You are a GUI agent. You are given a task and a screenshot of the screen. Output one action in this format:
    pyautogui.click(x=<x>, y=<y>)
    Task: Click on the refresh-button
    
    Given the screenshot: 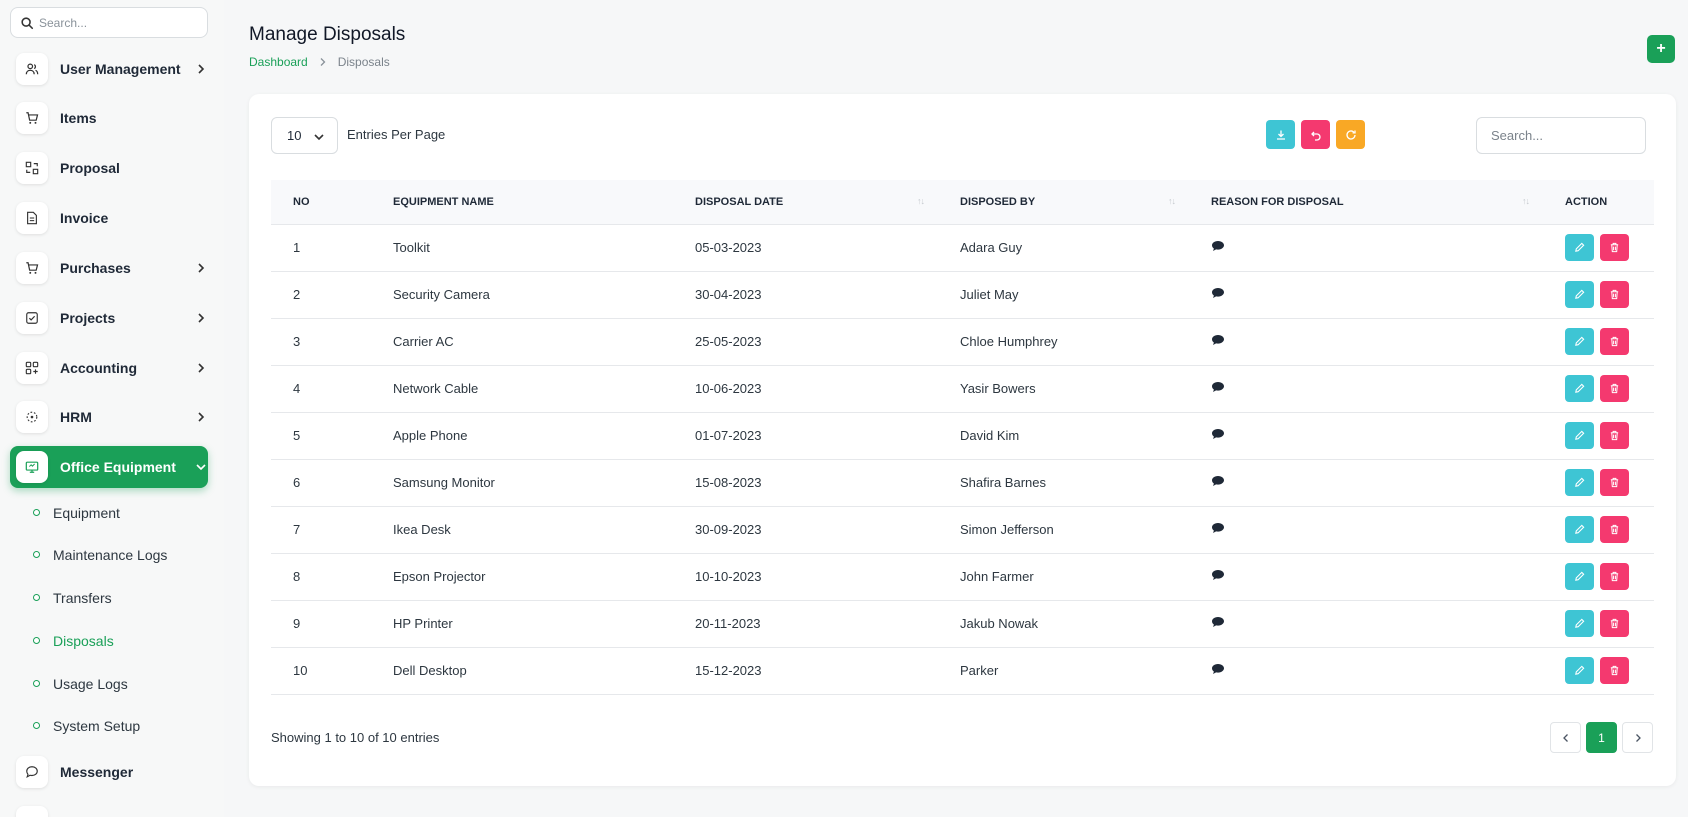 What is the action you would take?
    pyautogui.click(x=1350, y=134)
    